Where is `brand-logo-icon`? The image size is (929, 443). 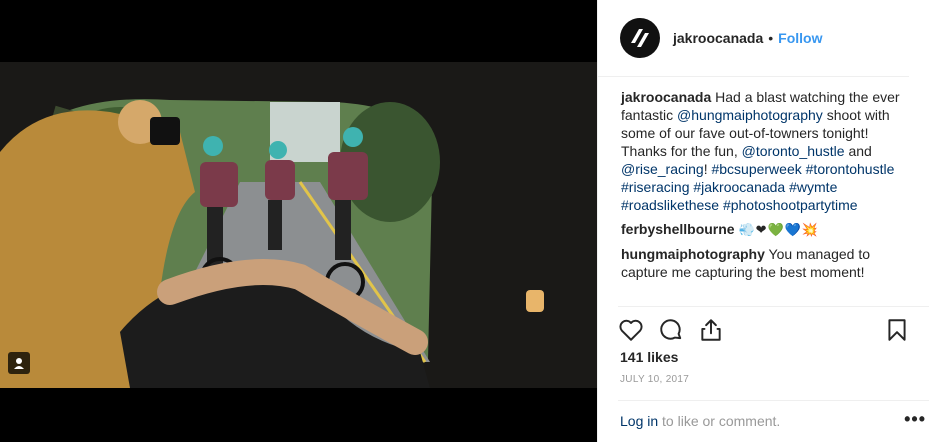 brand-logo-icon is located at coordinates (640, 38).